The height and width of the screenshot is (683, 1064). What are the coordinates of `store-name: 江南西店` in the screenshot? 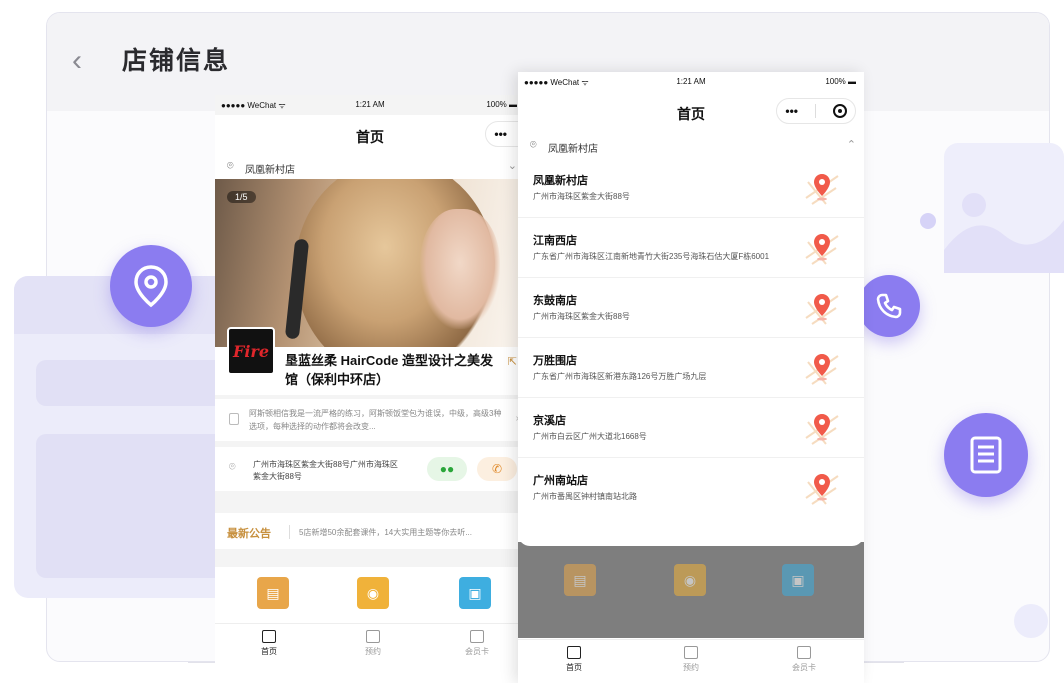 It's located at (555, 241).